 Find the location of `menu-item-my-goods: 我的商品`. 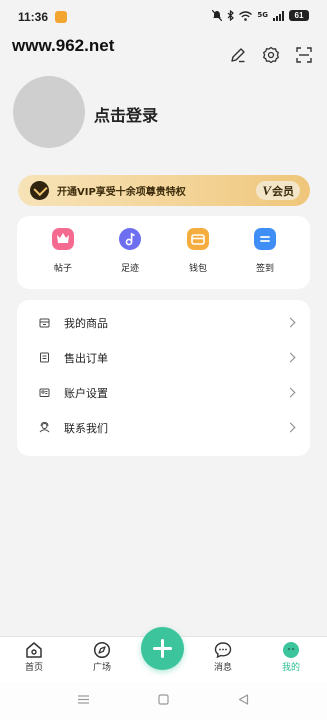

menu-item-my-goods: 我的商品 is located at coordinates (163, 322).